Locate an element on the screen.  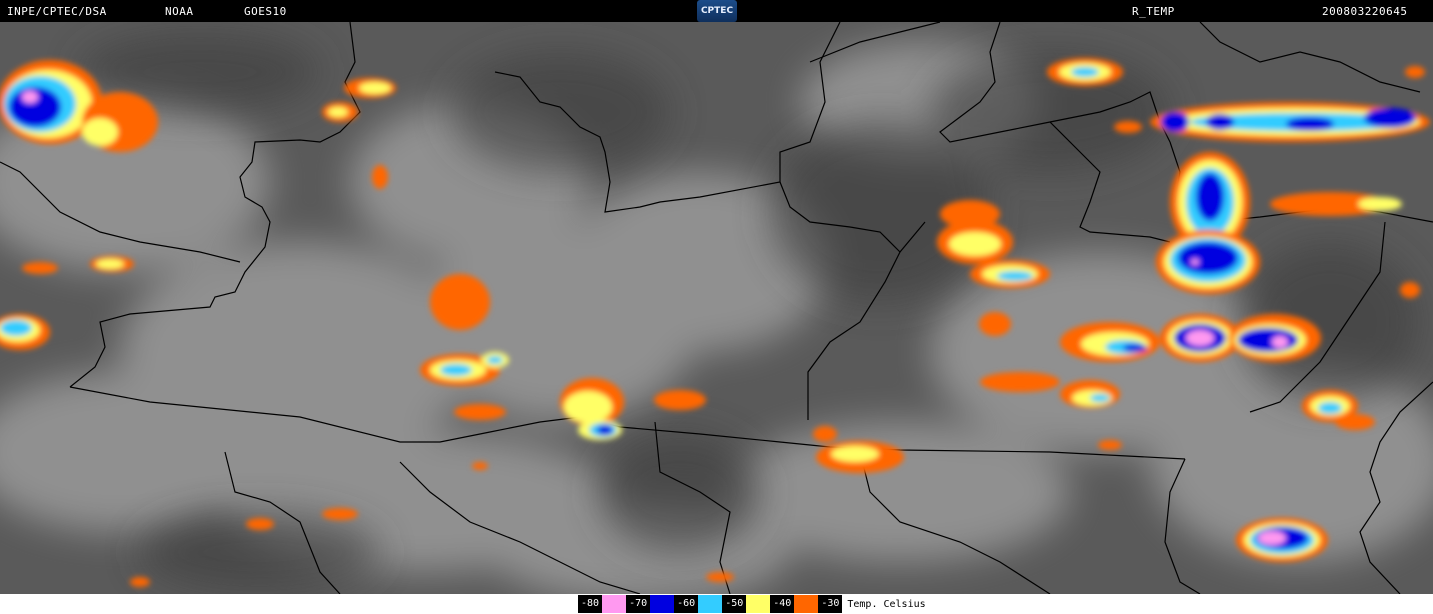
legend-label: -50 is located at coordinates (734, 604).